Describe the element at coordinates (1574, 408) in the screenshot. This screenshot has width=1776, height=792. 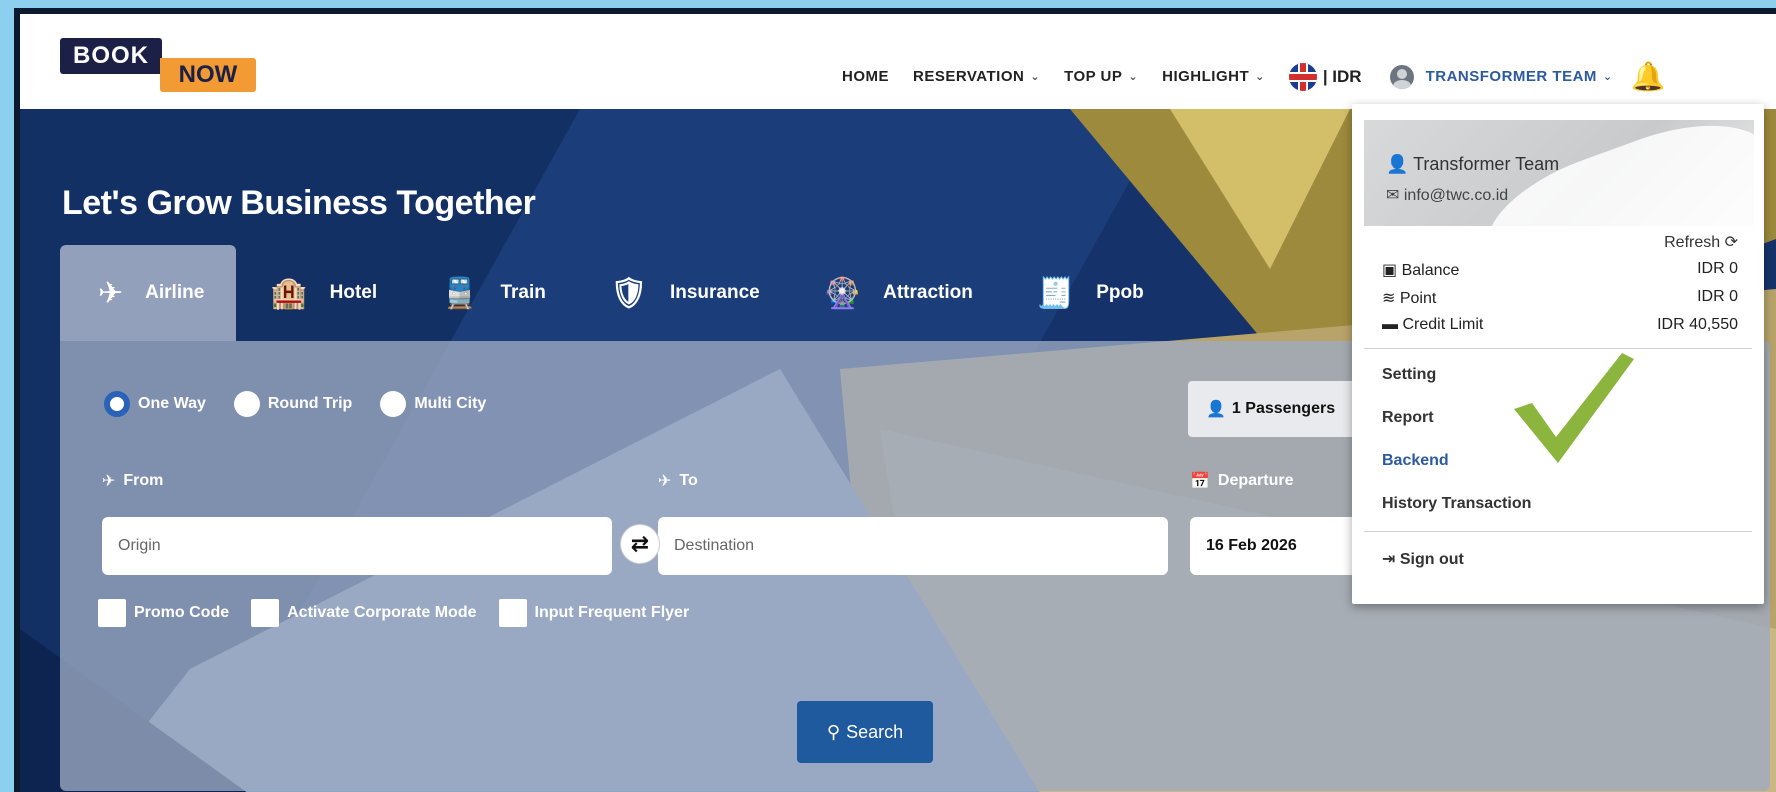
I see `green-checkmark-annotation` at that location.